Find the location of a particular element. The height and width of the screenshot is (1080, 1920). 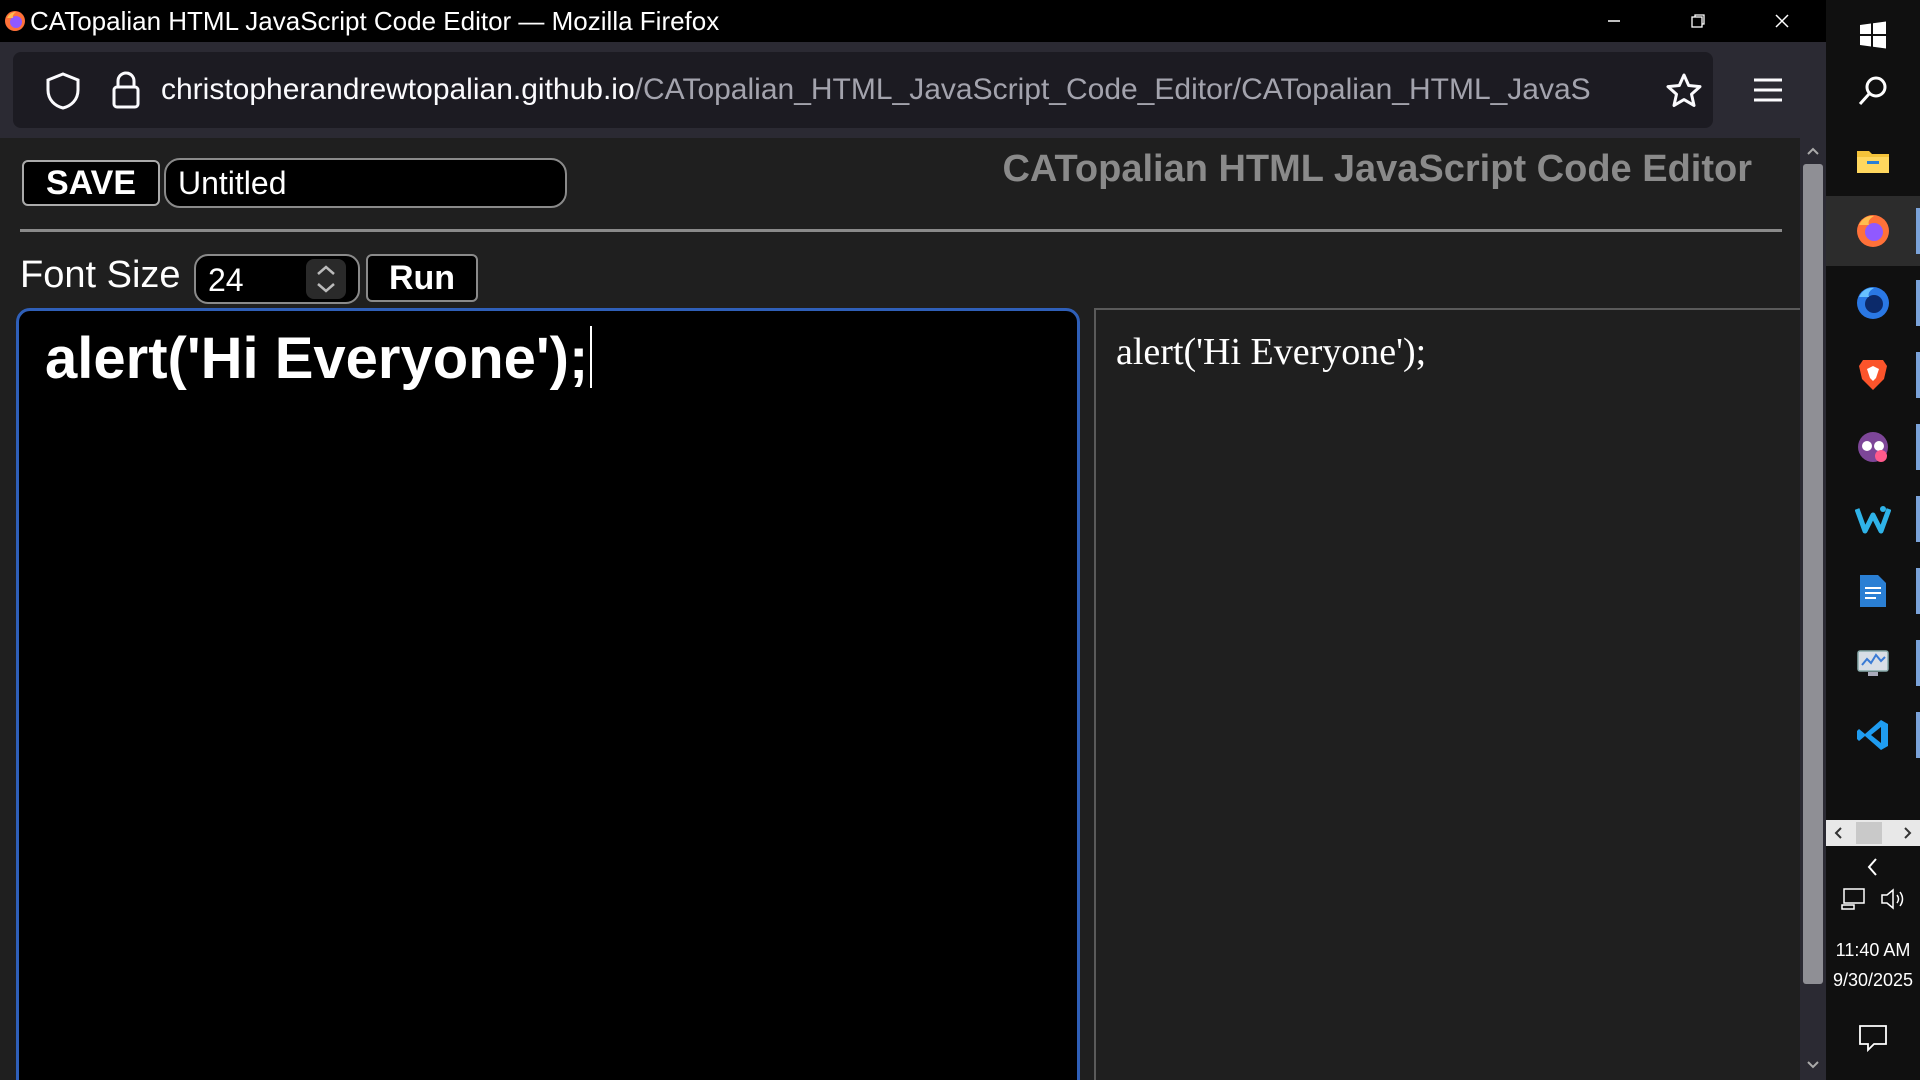

firefox-developer-icon is located at coordinates (1873, 303).